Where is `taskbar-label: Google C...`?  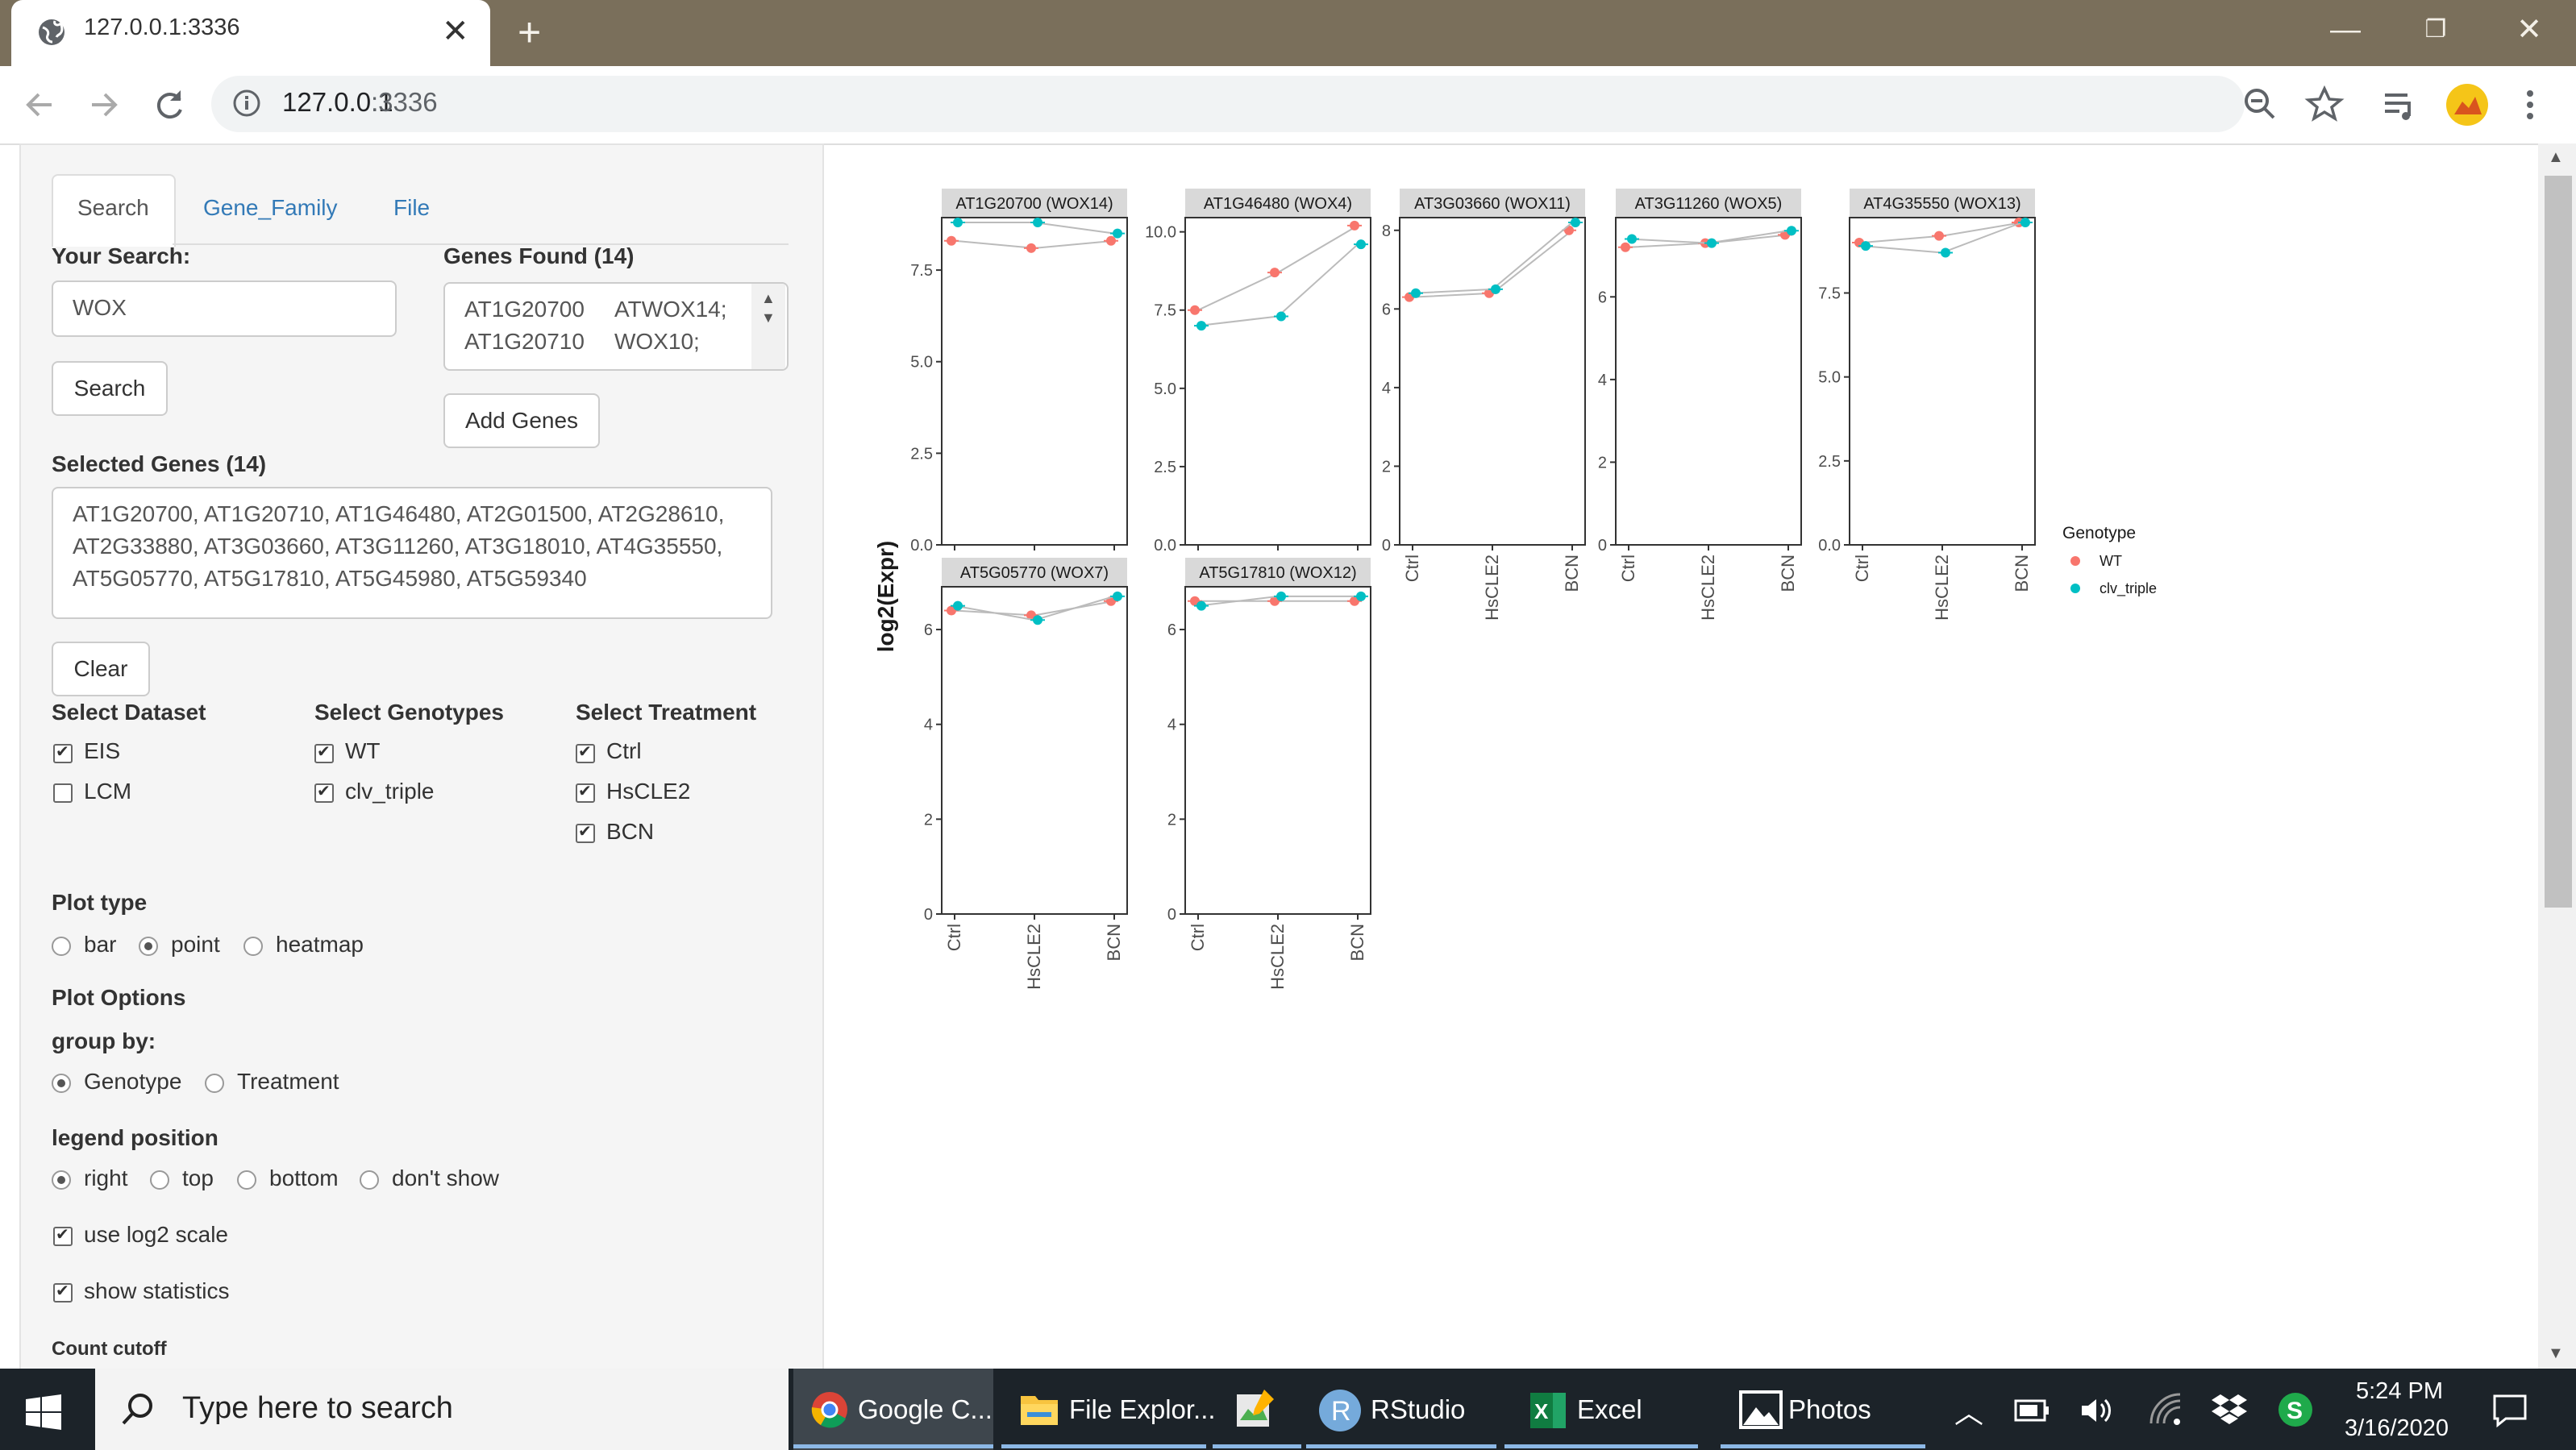
taskbar-label: Google C... is located at coordinates (925, 1409).